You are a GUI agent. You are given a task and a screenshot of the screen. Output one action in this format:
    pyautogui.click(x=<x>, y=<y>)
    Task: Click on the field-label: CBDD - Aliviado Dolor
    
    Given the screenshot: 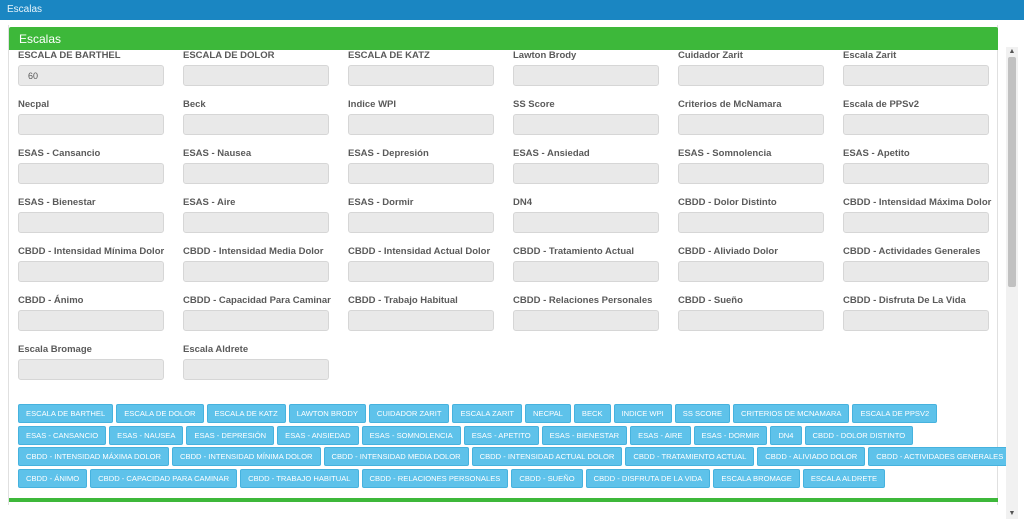 What is the action you would take?
    pyautogui.click(x=728, y=251)
    